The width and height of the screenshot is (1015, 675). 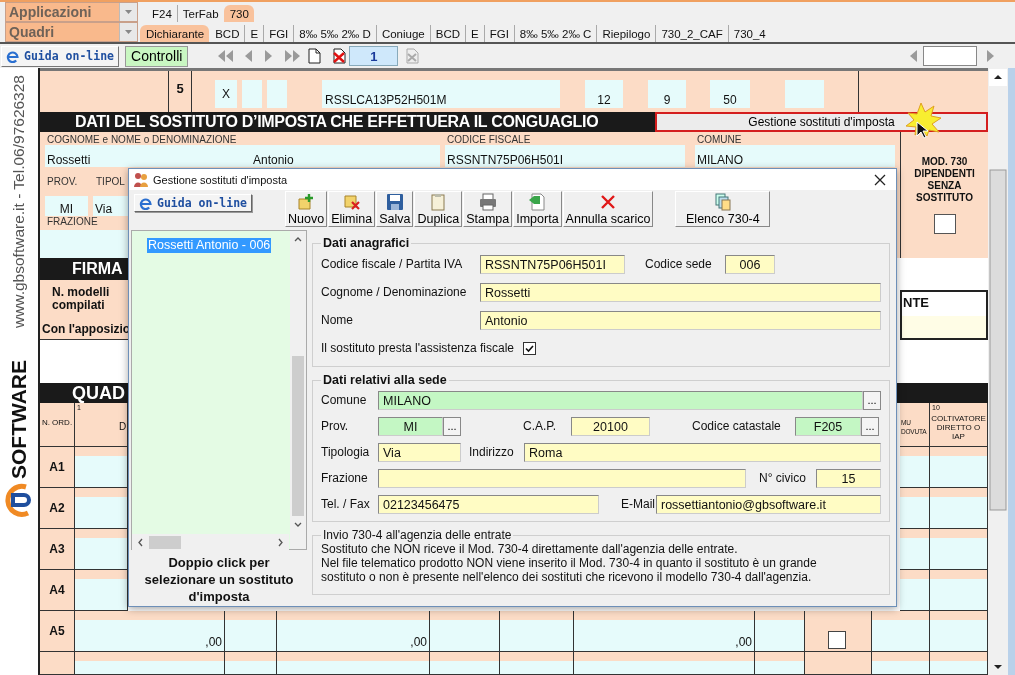 What do you see at coordinates (366, 243) in the screenshot?
I see `group-title: Dati anagrafici` at bounding box center [366, 243].